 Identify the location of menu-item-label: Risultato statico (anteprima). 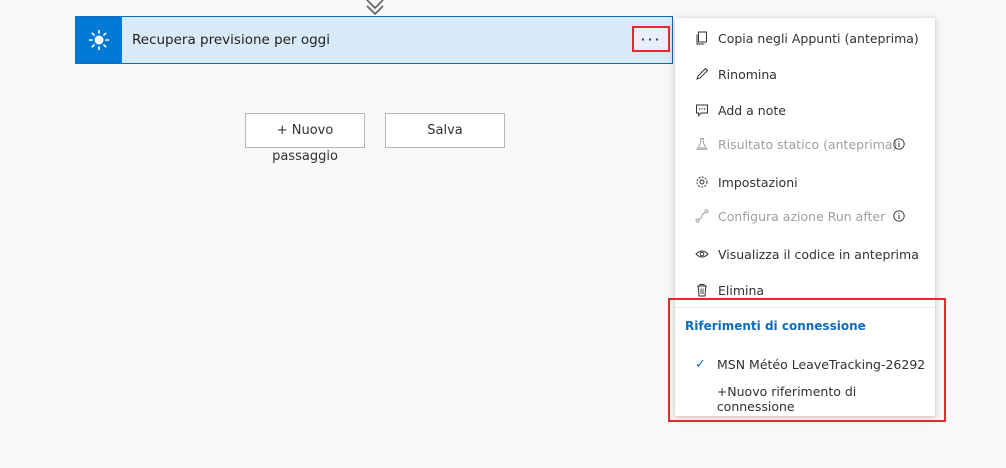
(808, 144).